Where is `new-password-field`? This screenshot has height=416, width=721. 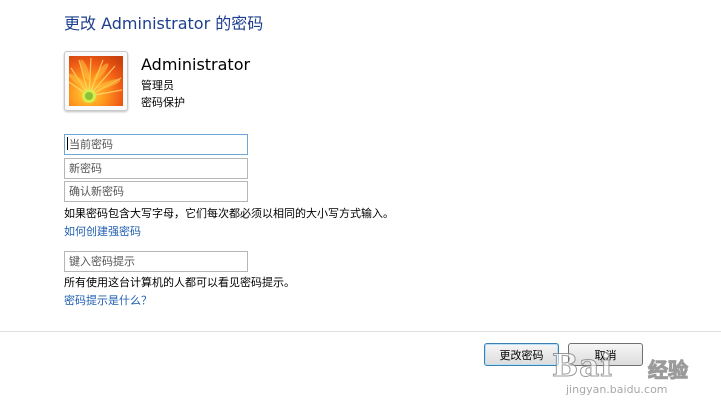 new-password-field is located at coordinates (156, 168).